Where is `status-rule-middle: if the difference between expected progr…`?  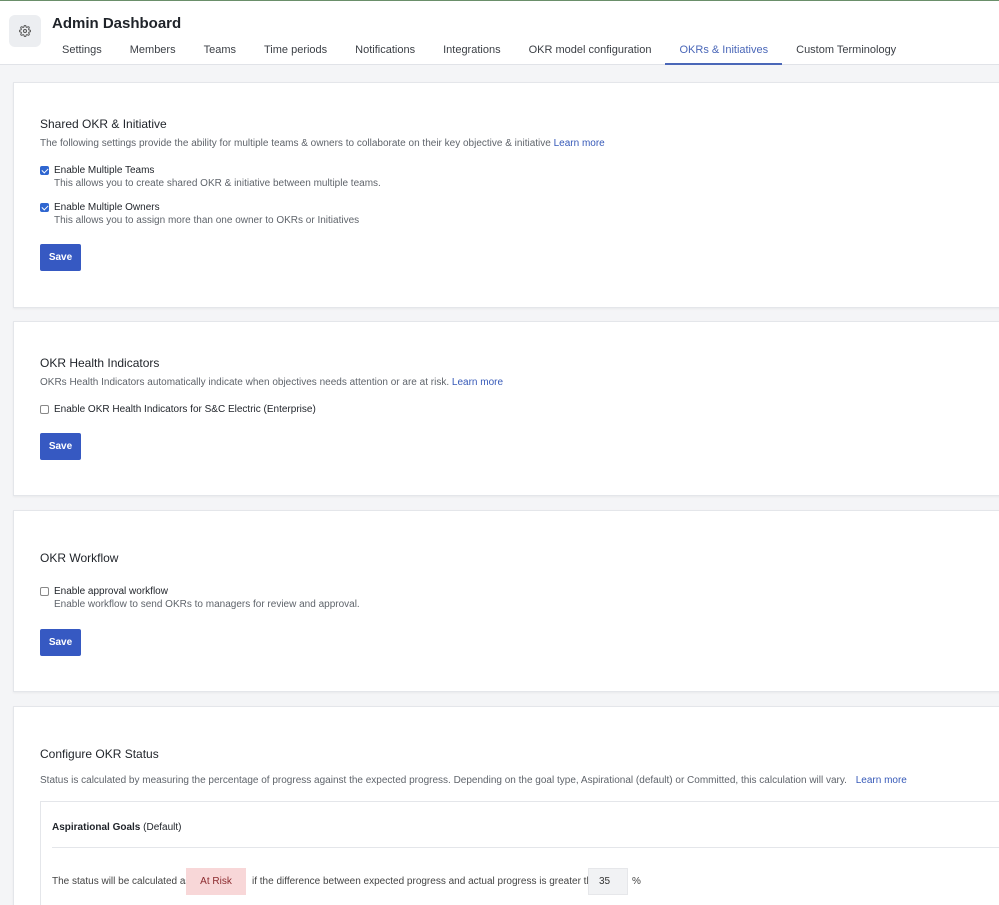
status-rule-middle: if the difference between expected progr… is located at coordinates (428, 881).